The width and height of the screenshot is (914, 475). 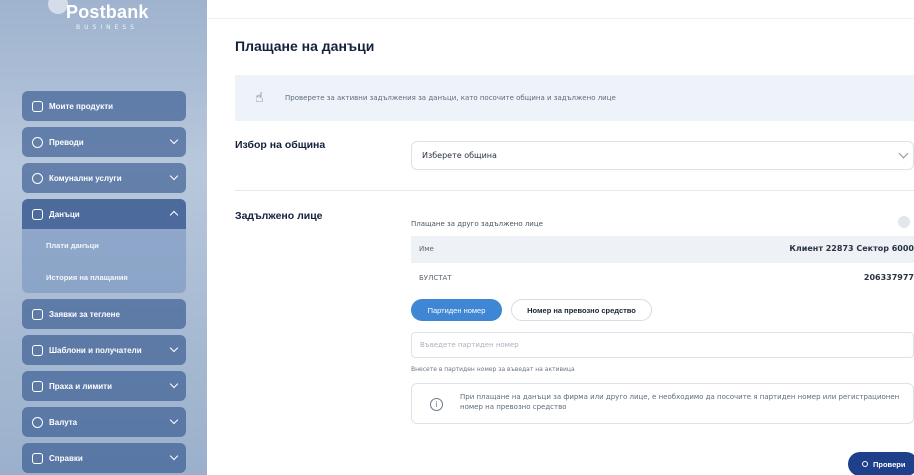 What do you see at coordinates (889, 464) in the screenshot?
I see `check-button-label: Провери` at bounding box center [889, 464].